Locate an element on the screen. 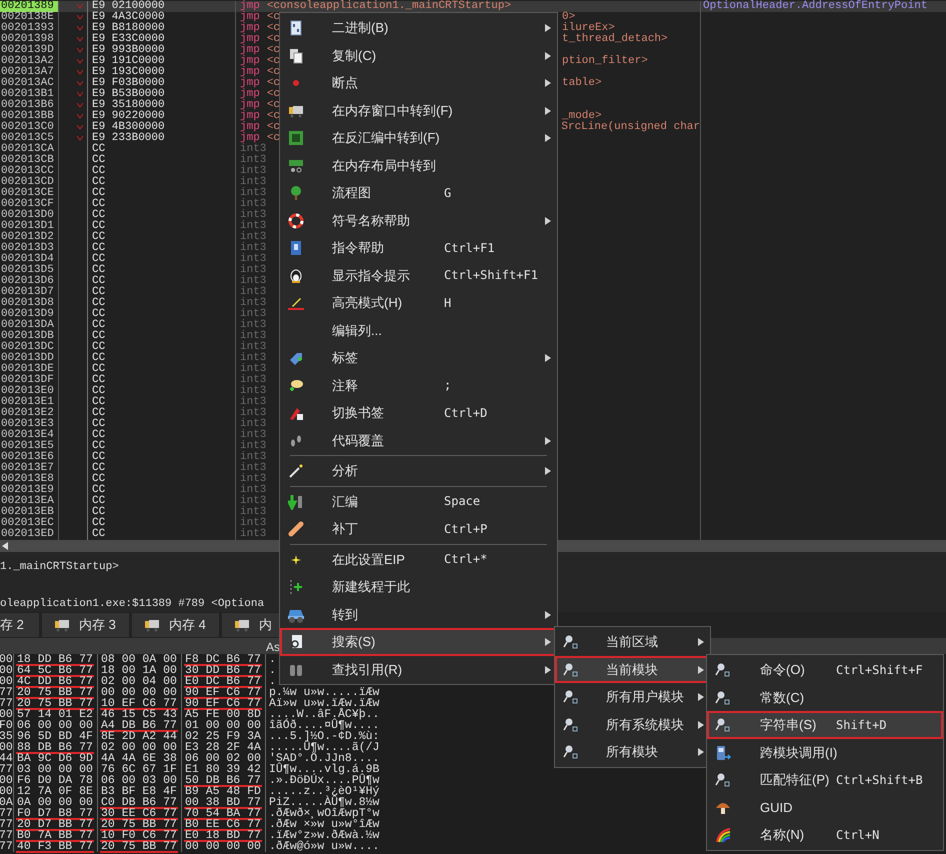 This screenshot has width=946, height=854. ascii-cell: . is located at coordinates (272, 681).